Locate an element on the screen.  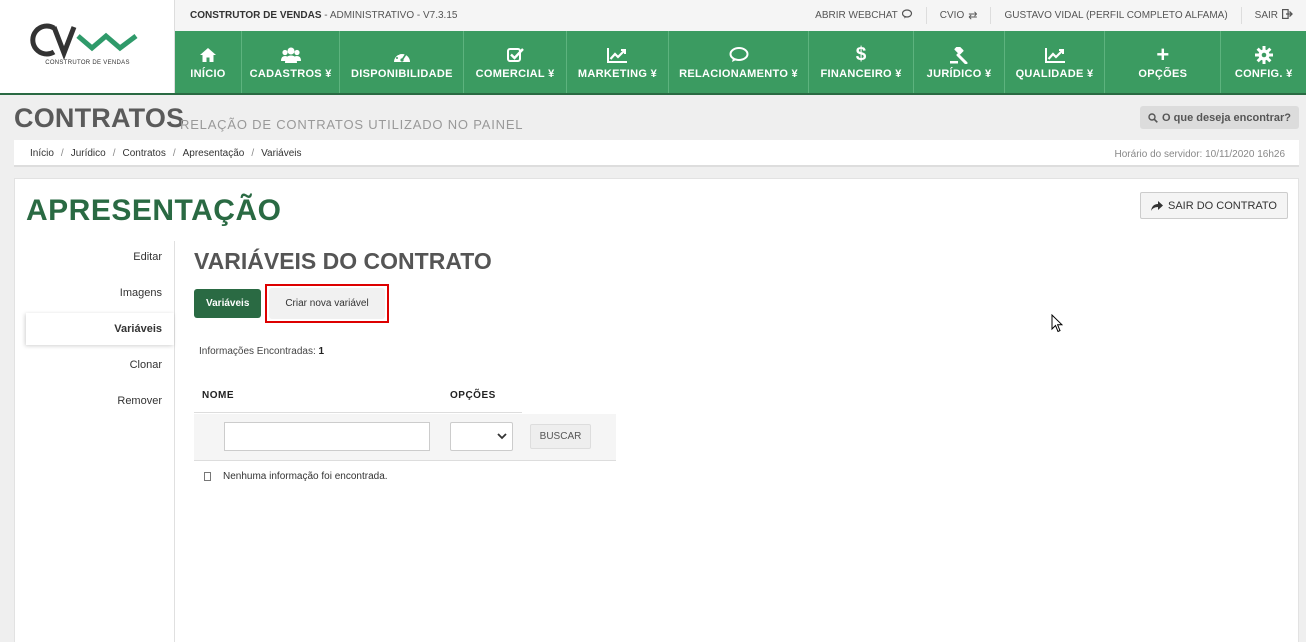
exchange-icon: ⇄ is located at coordinates (973, 16).